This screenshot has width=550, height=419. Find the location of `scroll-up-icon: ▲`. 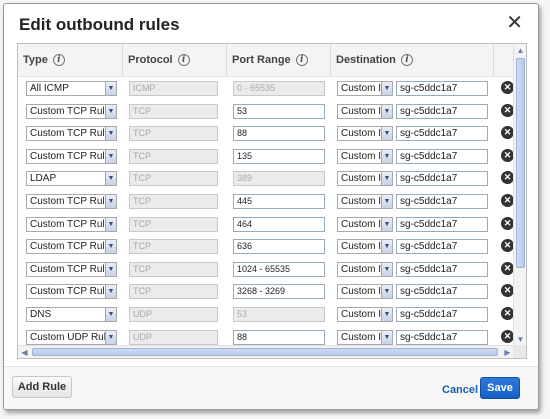

scroll-up-icon: ▲ is located at coordinates (520, 50).